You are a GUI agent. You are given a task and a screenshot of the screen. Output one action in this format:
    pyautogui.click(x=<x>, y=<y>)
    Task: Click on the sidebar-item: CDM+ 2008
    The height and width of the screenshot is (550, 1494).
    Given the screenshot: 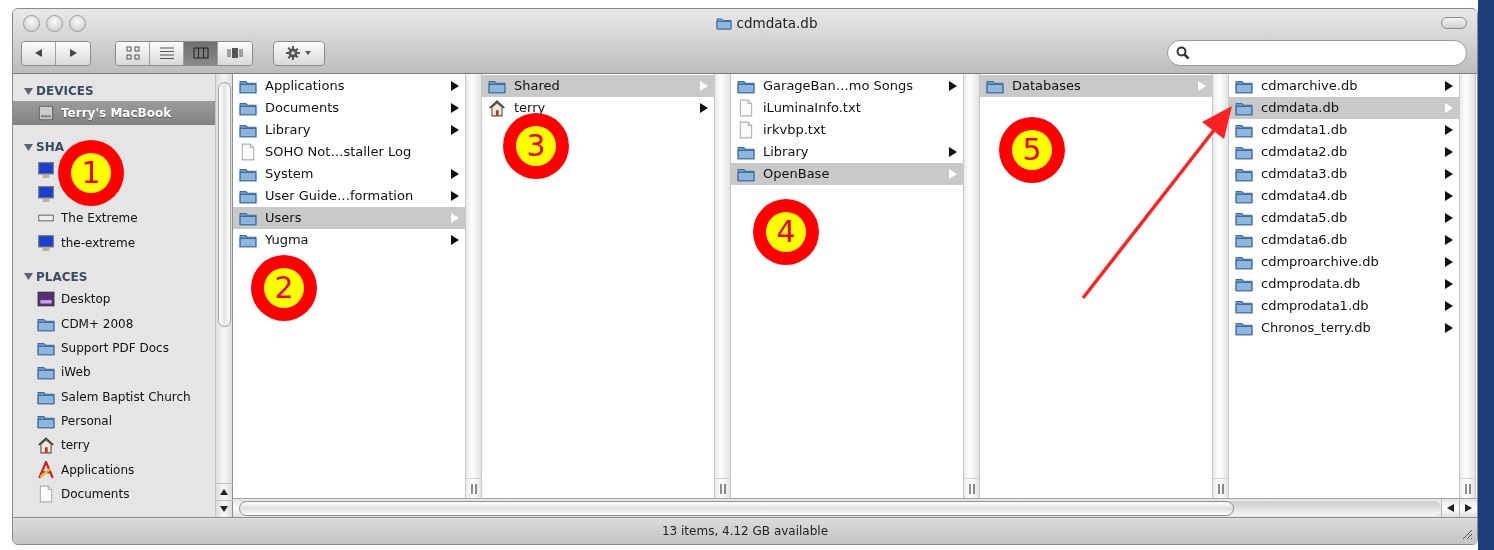 What is the action you would take?
    pyautogui.click(x=75, y=323)
    